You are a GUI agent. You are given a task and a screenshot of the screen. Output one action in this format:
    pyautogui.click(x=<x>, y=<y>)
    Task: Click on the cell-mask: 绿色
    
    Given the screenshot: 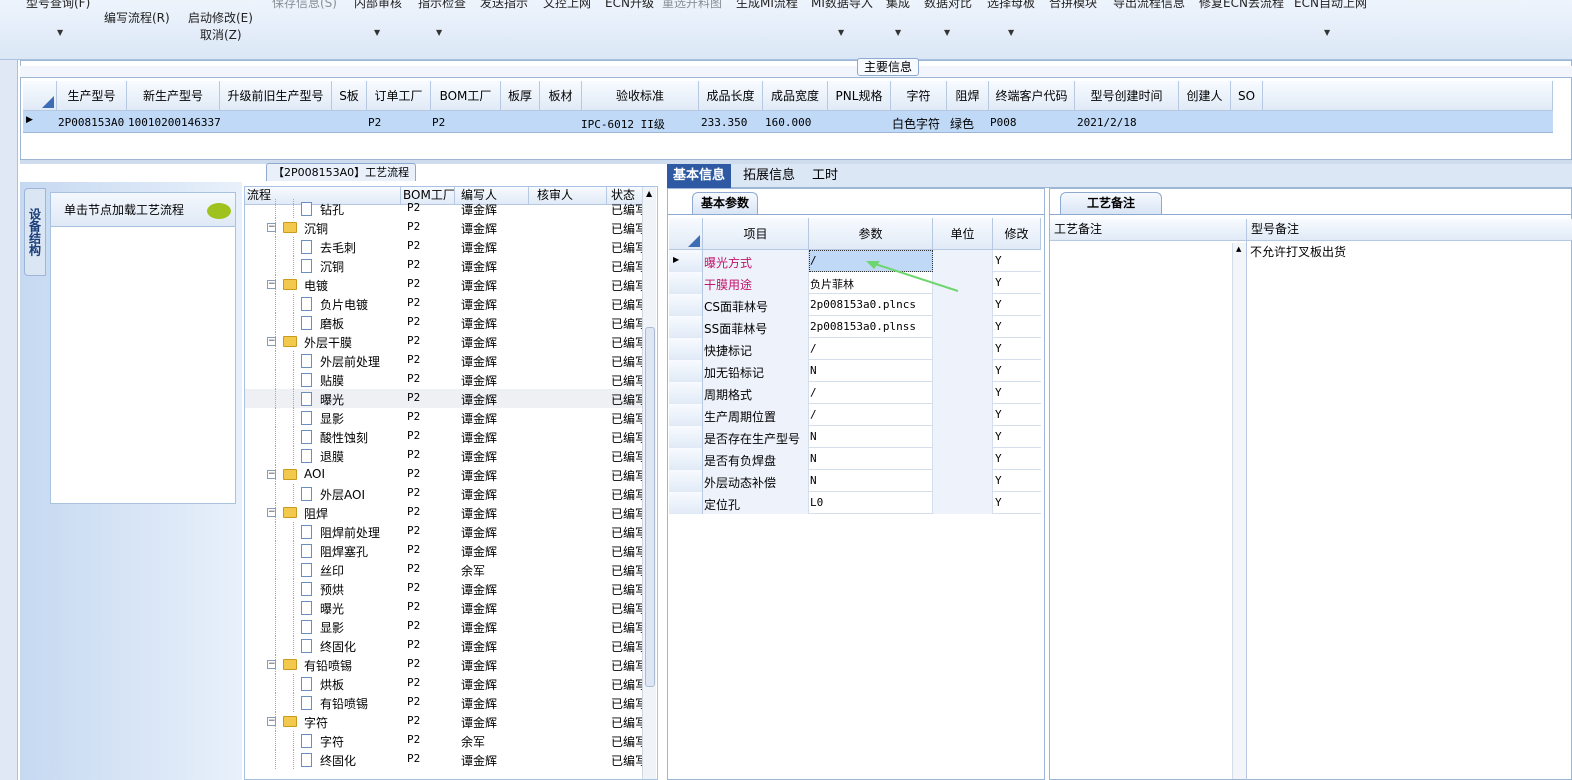 What is the action you would take?
    pyautogui.click(x=962, y=123)
    